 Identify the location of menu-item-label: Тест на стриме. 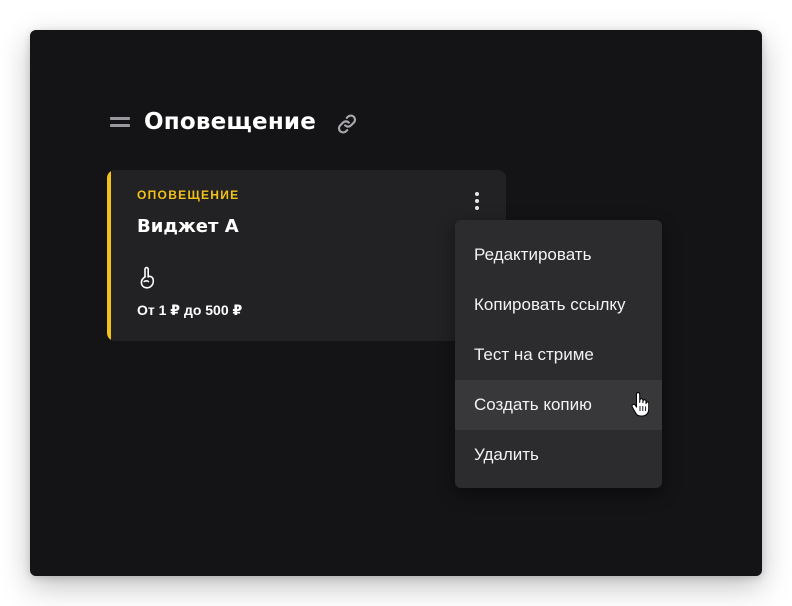
(534, 354).